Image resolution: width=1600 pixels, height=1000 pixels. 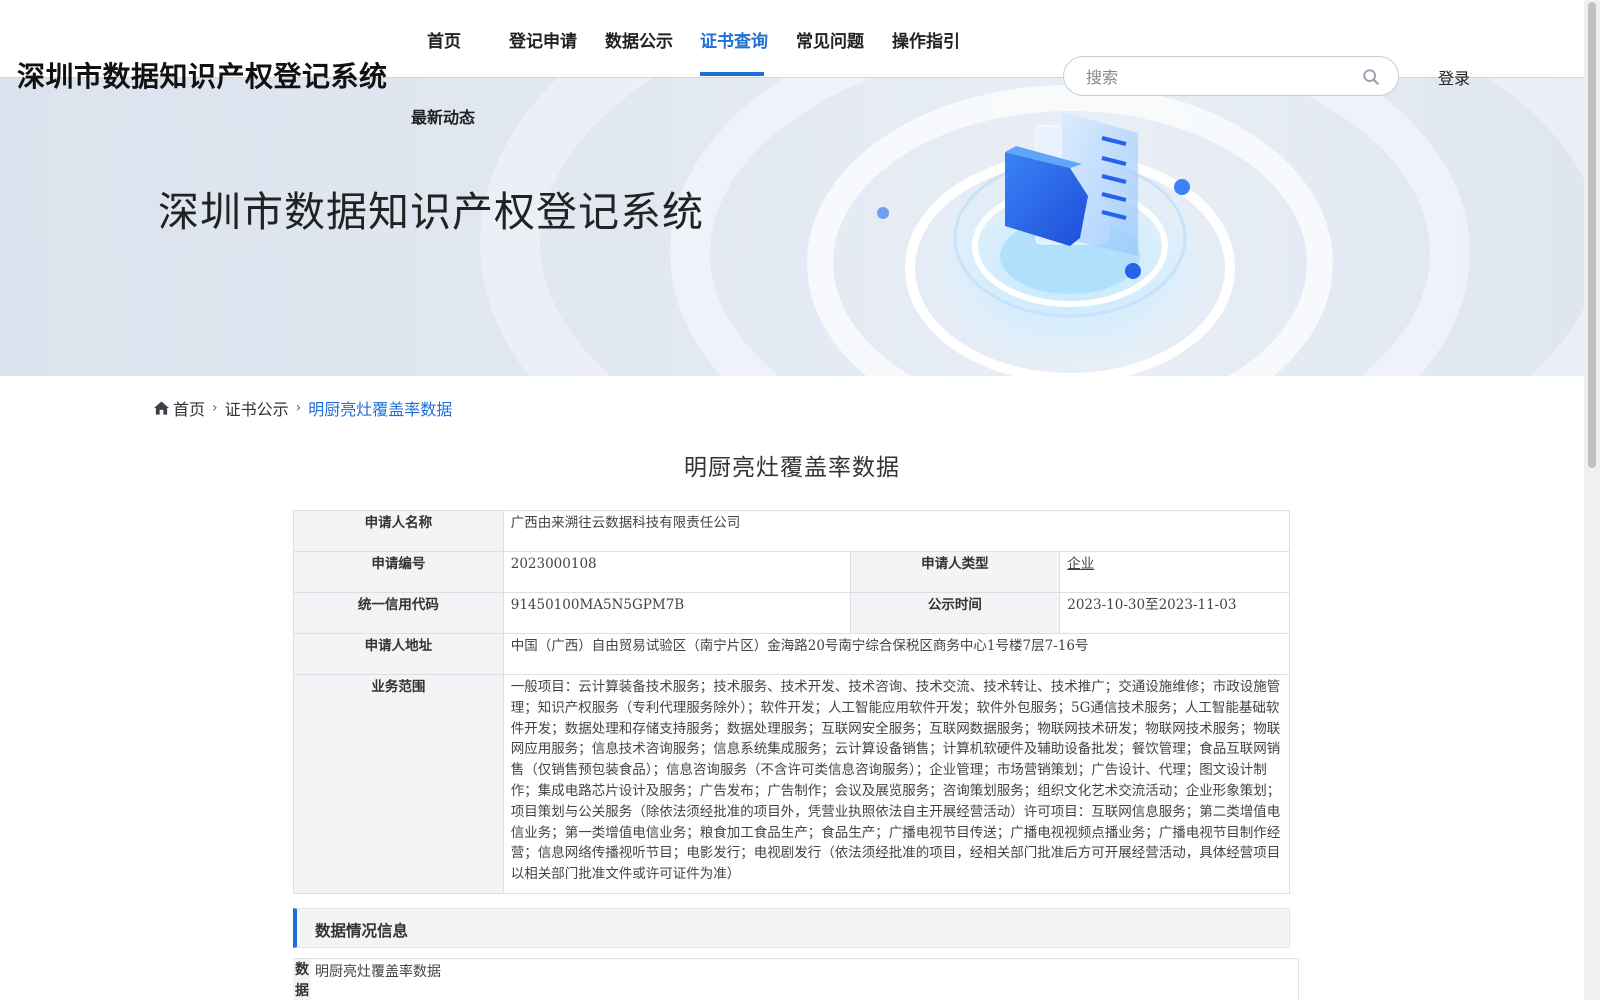 I want to click on application-number-value: 2023000108, so click(x=676, y=572).